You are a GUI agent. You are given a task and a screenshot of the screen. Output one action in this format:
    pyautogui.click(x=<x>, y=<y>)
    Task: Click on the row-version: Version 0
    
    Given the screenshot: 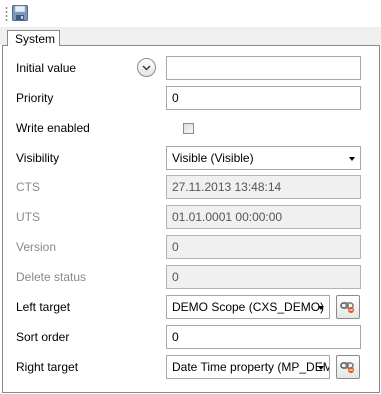 What is the action you would take?
    pyautogui.click(x=190, y=247)
    